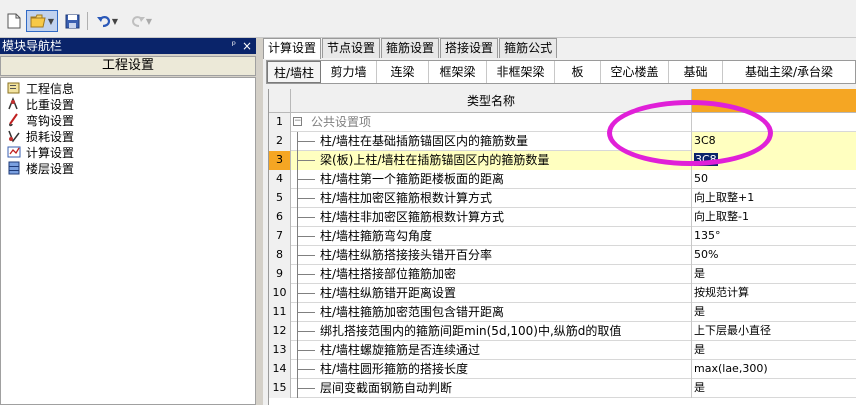 The width and height of the screenshot is (856, 405). What do you see at coordinates (562, 217) in the screenshot?
I see `table-row: 6 柱/墙柱非加密区箍筋根数计算方式 向上取整-1` at bounding box center [562, 217].